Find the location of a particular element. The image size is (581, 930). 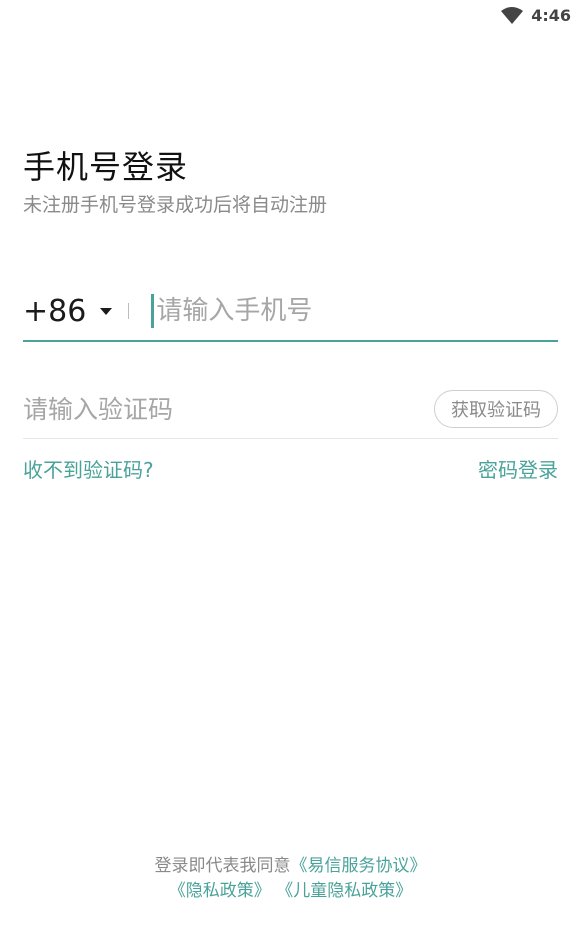

country-code-selector: +86 is located at coordinates (54, 311).